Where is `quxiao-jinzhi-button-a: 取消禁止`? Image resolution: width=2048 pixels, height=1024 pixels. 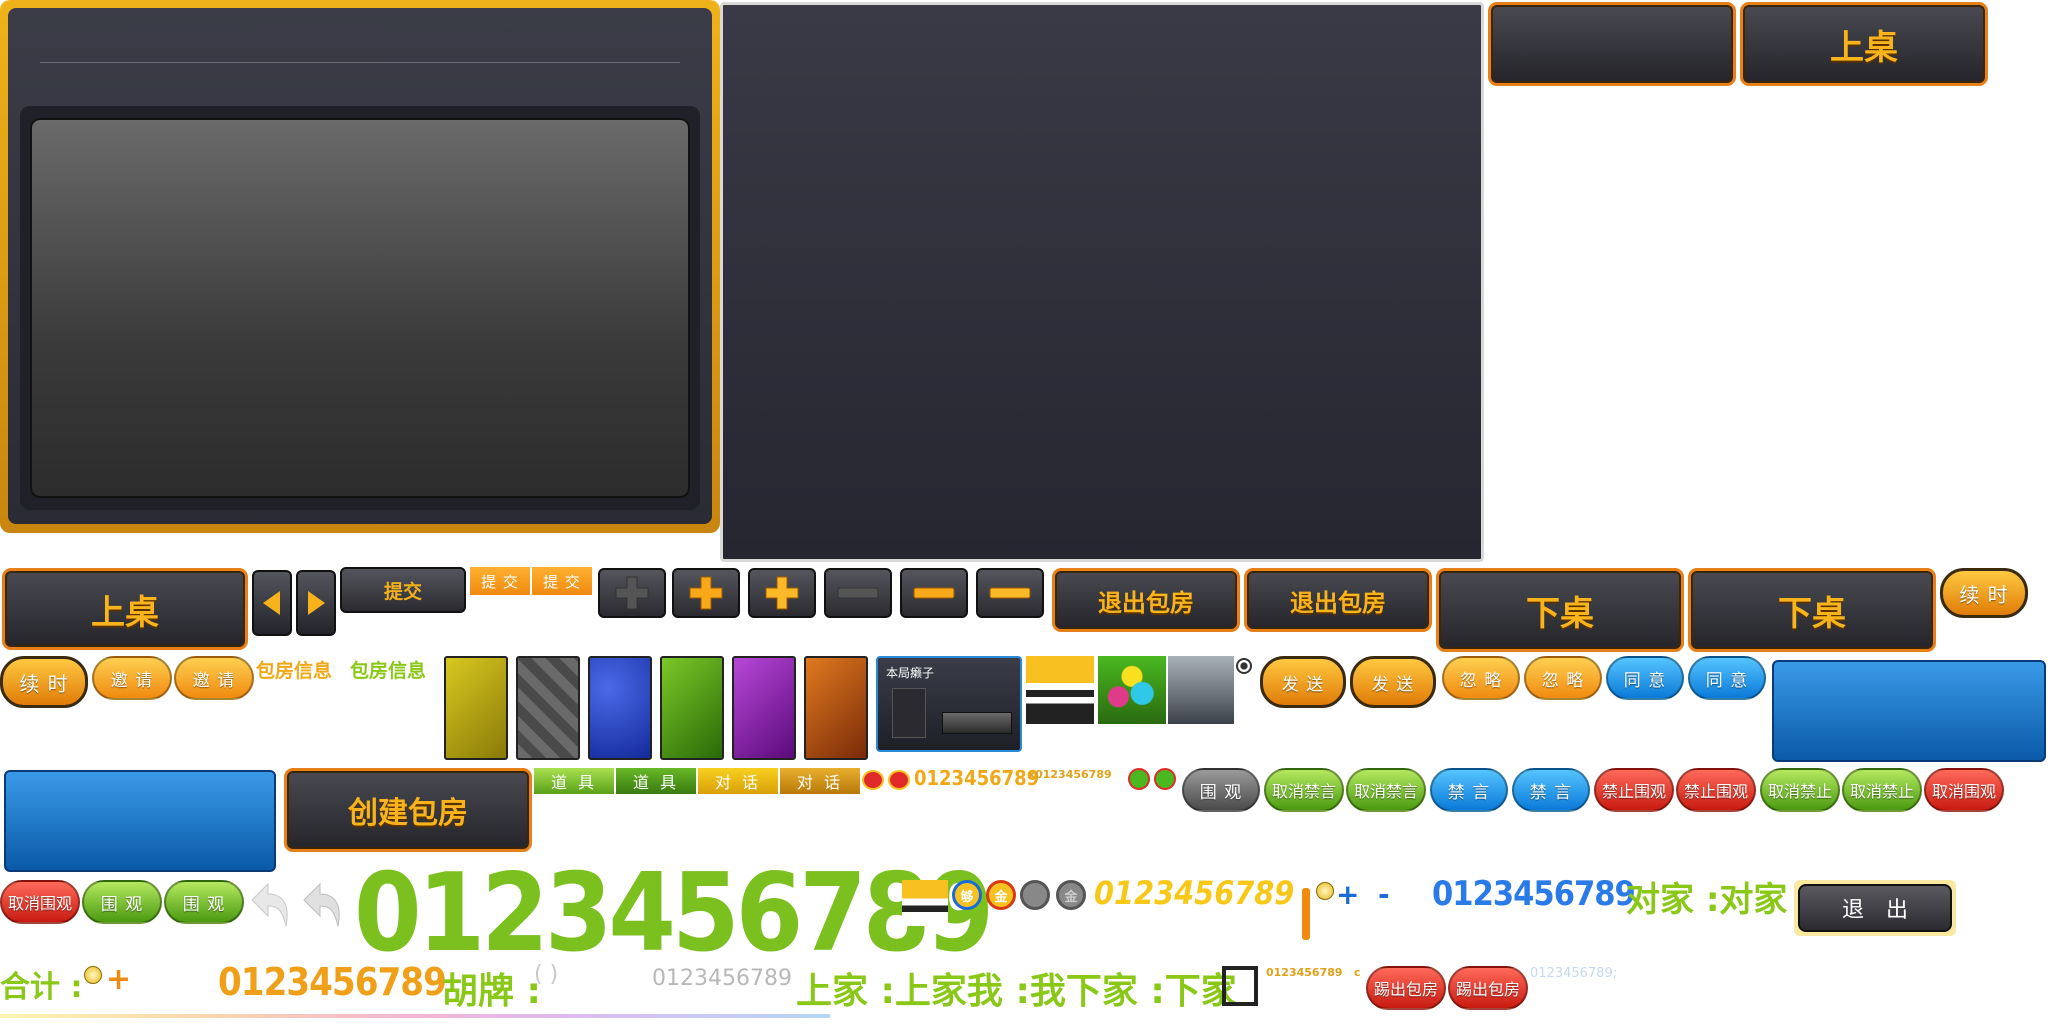
quxiao-jinzhi-button-a: 取消禁止 is located at coordinates (1800, 790).